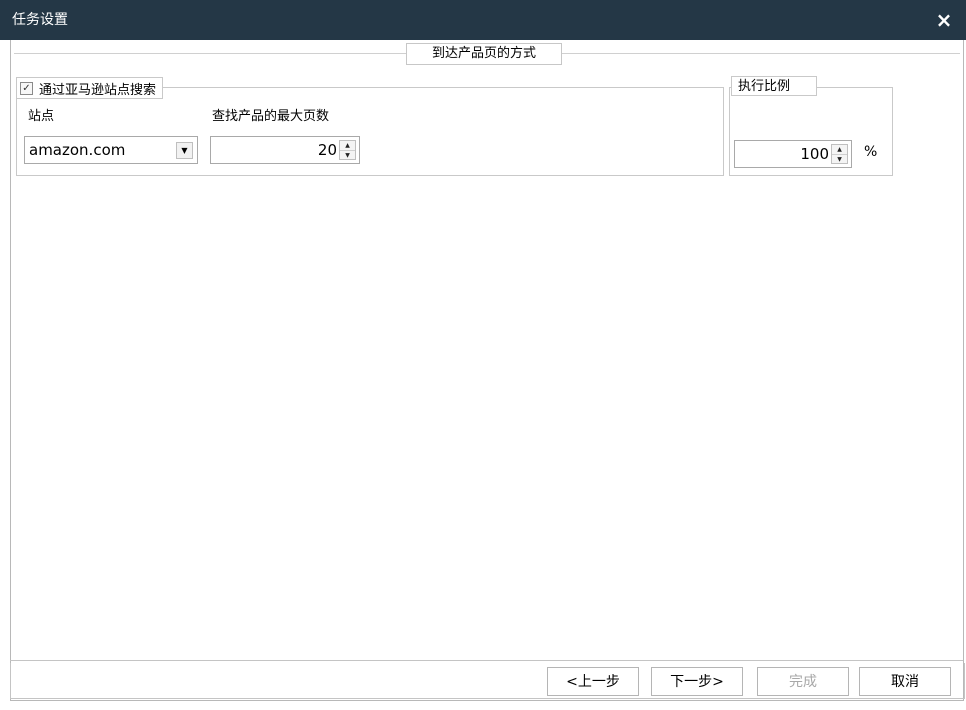 The image size is (966, 710). Describe the element at coordinates (697, 681) in the screenshot. I see `next-step-button: 下一步>` at that location.